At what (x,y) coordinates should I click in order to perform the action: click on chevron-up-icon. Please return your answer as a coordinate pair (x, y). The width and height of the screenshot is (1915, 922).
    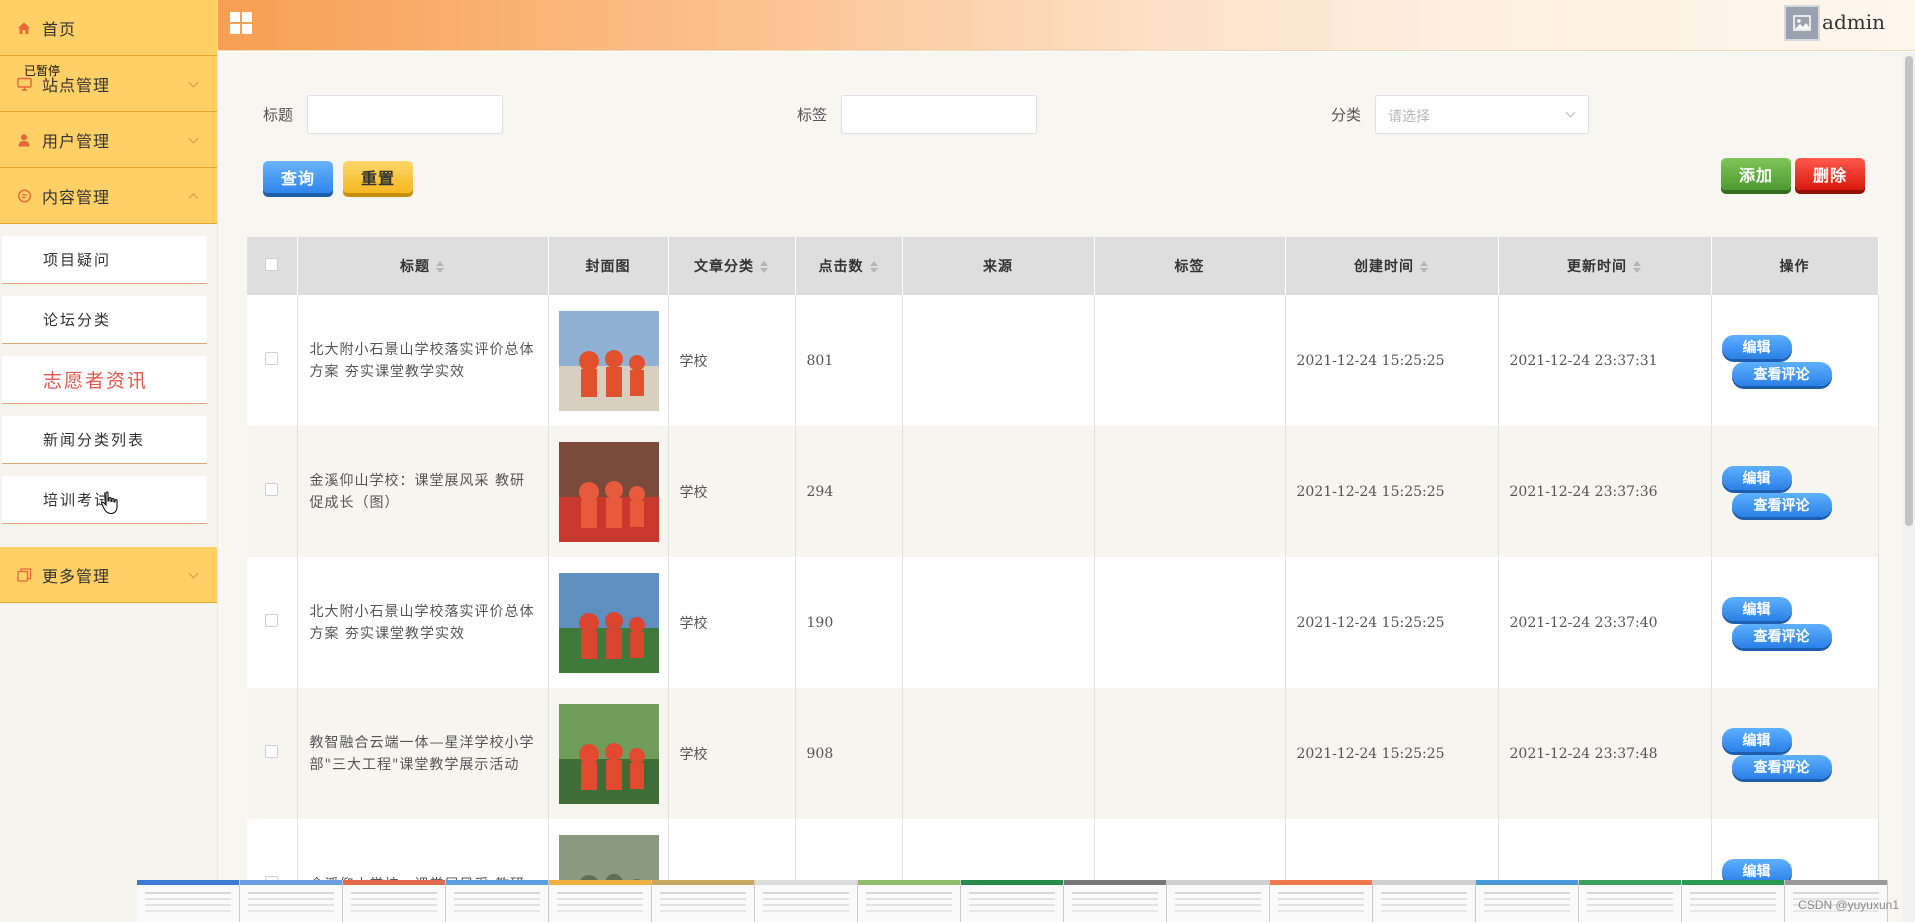
    Looking at the image, I should click on (193, 197).